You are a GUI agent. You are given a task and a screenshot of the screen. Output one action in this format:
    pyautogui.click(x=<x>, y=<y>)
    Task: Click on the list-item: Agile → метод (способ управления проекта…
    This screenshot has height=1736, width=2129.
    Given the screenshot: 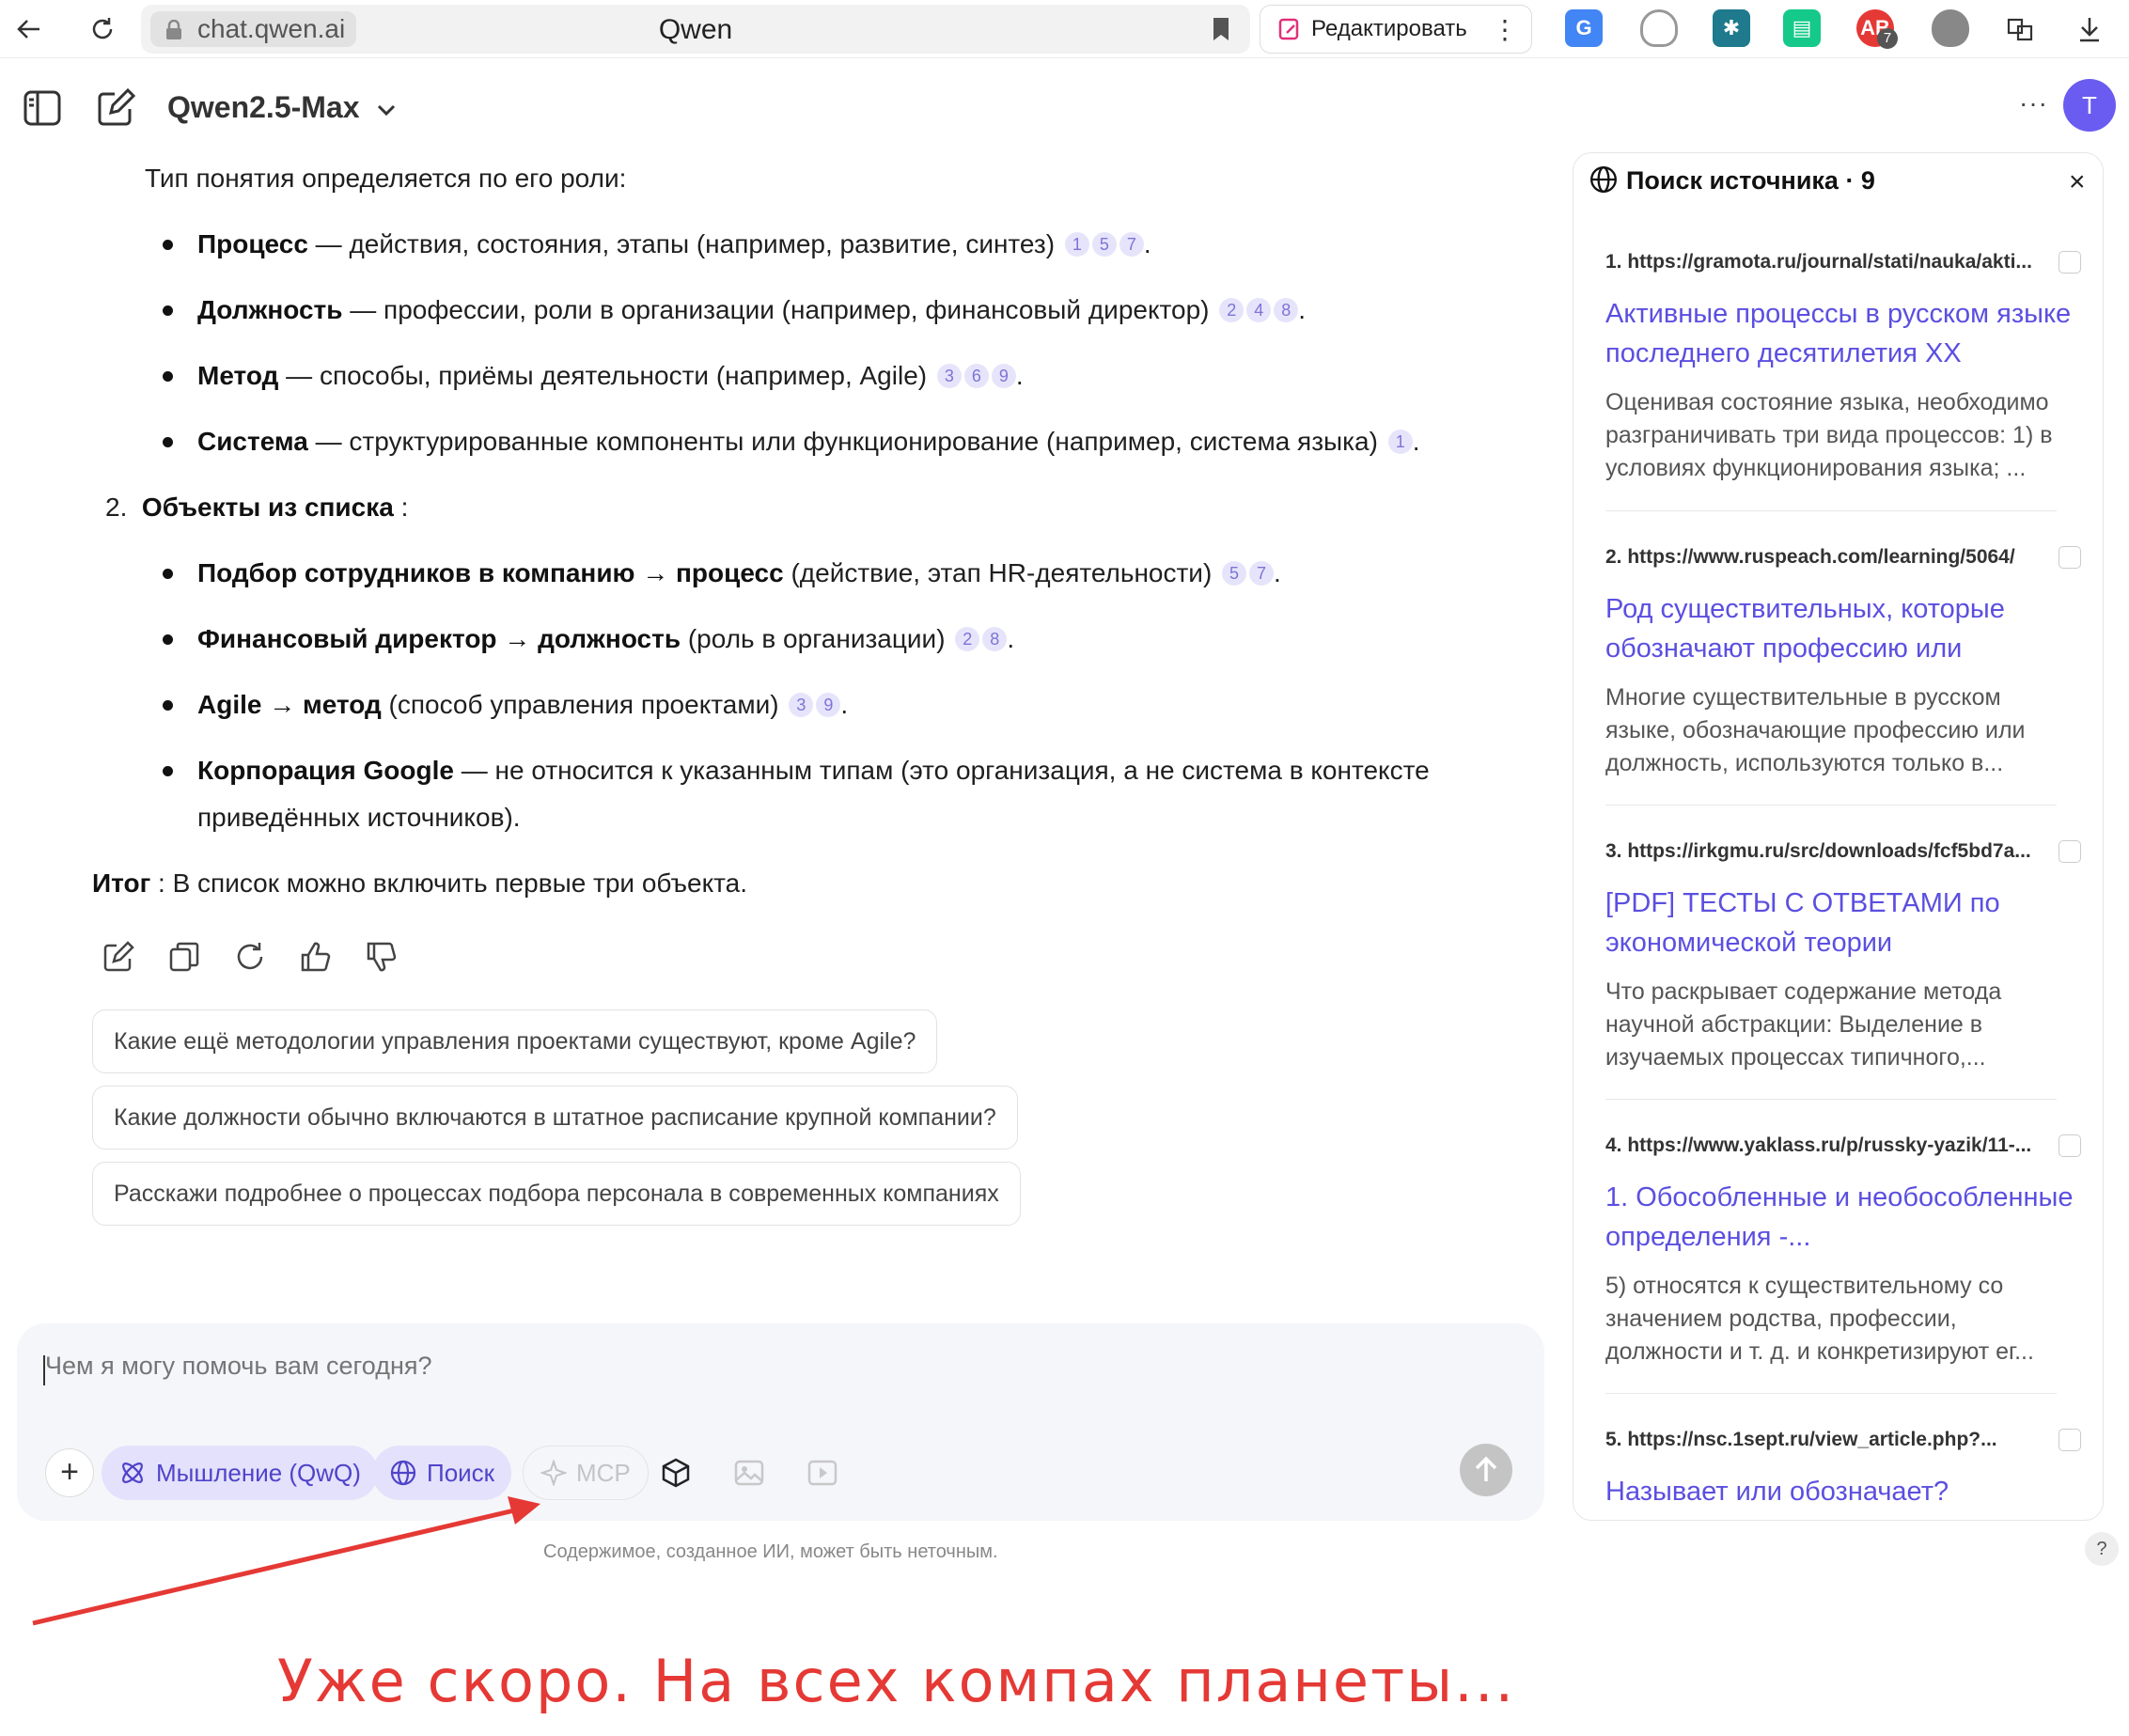 What is the action you would take?
    pyautogui.click(x=523, y=704)
    